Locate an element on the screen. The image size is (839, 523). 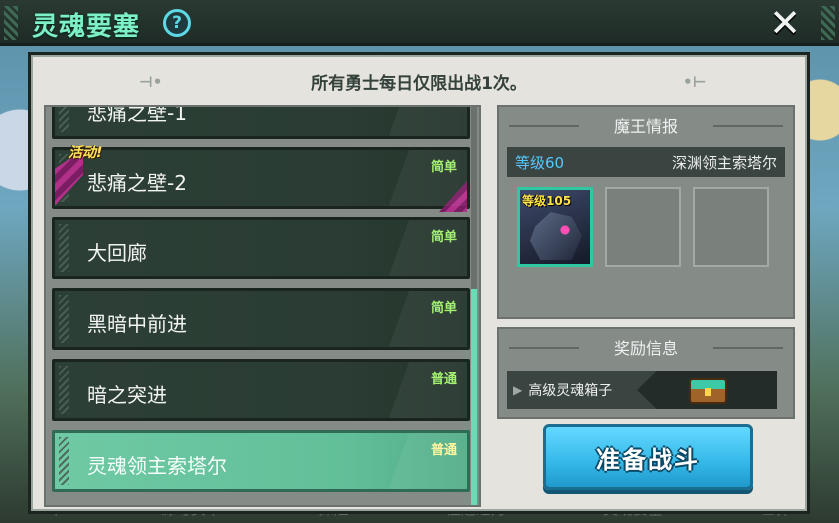
slot-level: 等级105 is located at coordinates (547, 201).